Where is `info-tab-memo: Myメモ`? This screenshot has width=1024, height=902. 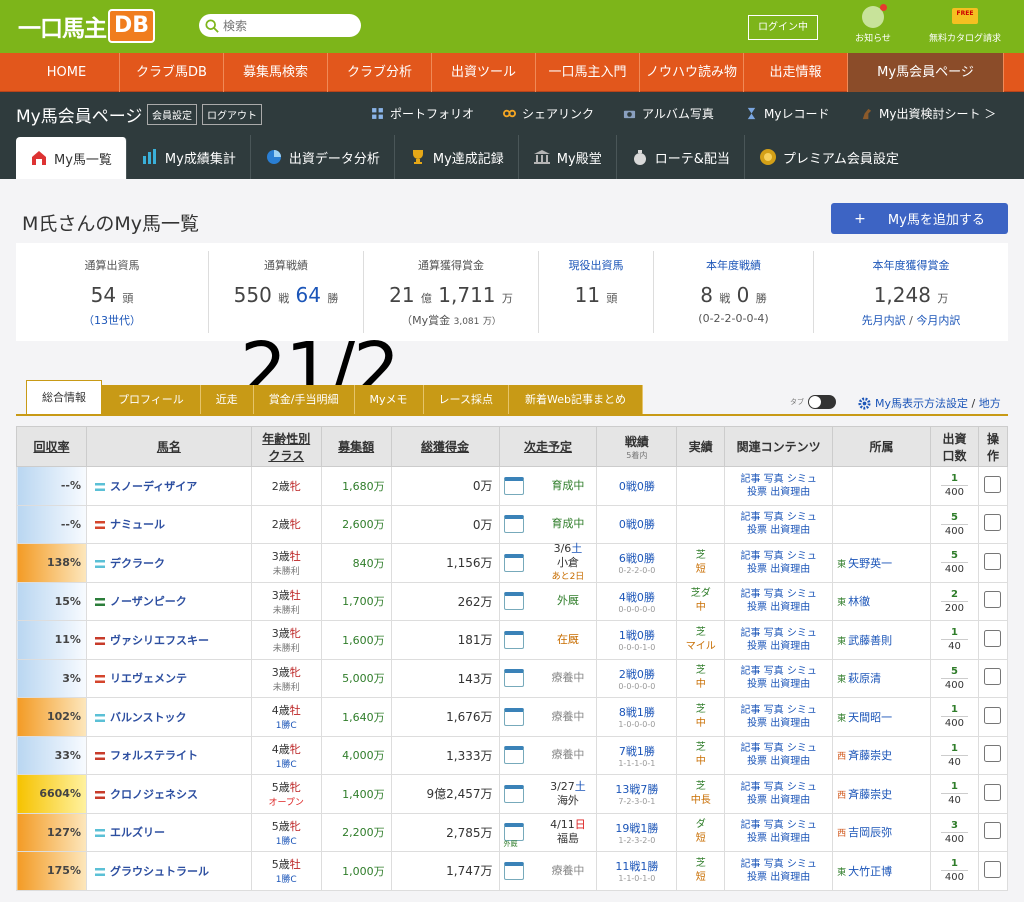 info-tab-memo: Myメモ is located at coordinates (389, 400).